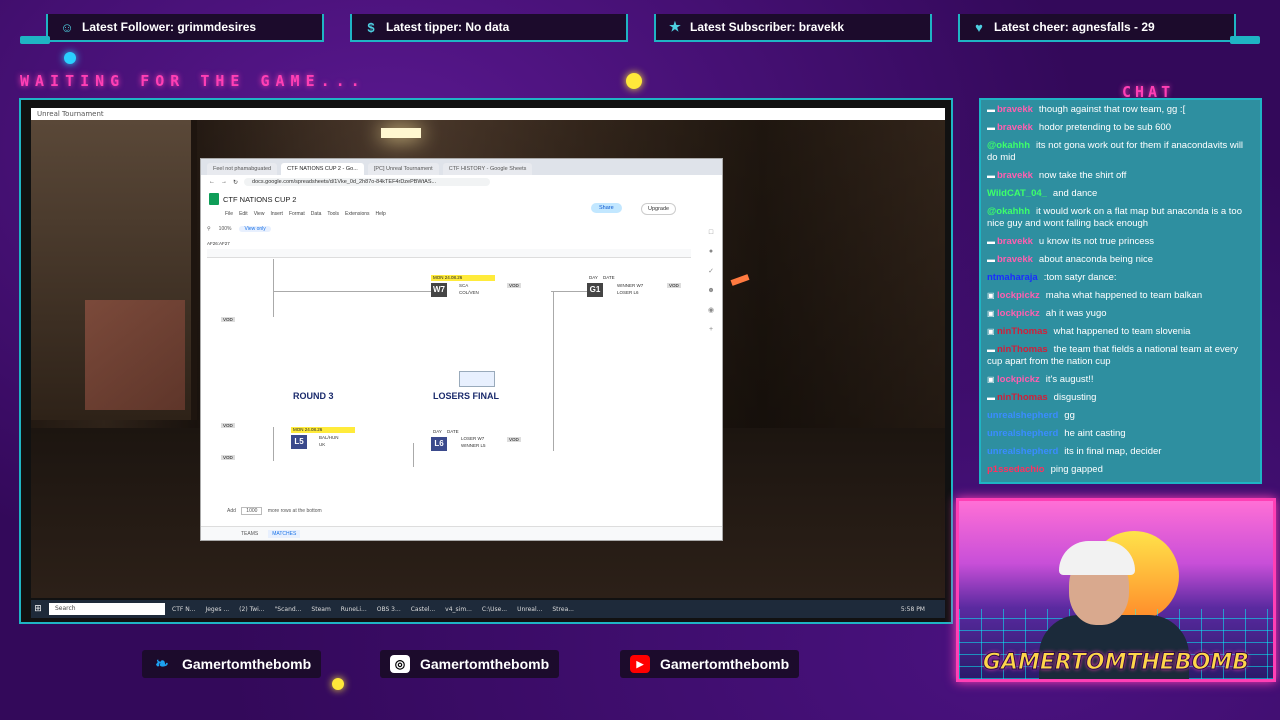  Describe the element at coordinates (276, 214) in the screenshot. I see `menu-insert: Insert` at that location.